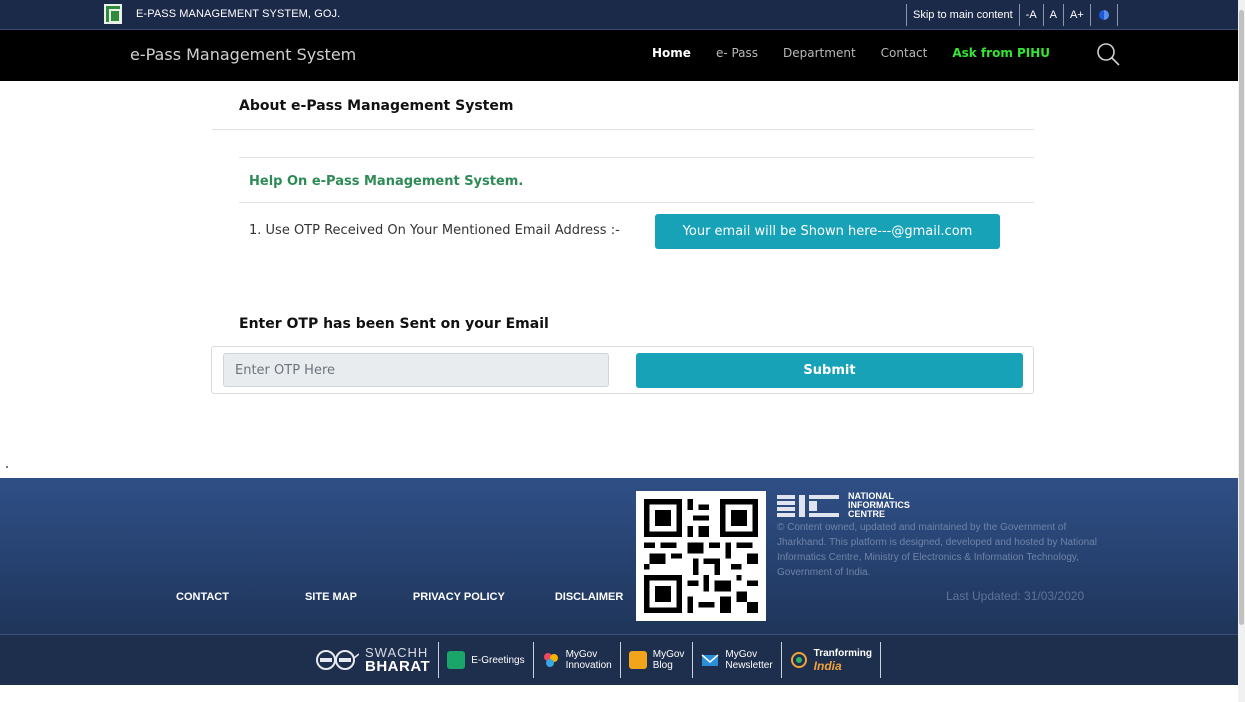  I want to click on egreetings-icon, so click(456, 660).